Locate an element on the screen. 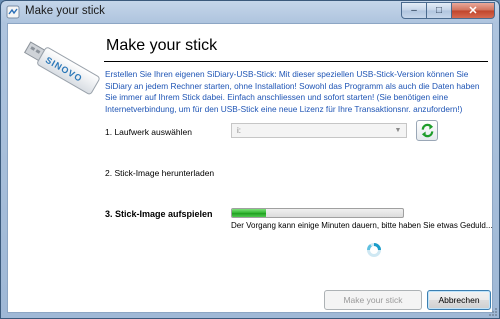 This screenshot has height=319, width=500. title-bar: Make your stick – □ ✕ is located at coordinates (250, 12).